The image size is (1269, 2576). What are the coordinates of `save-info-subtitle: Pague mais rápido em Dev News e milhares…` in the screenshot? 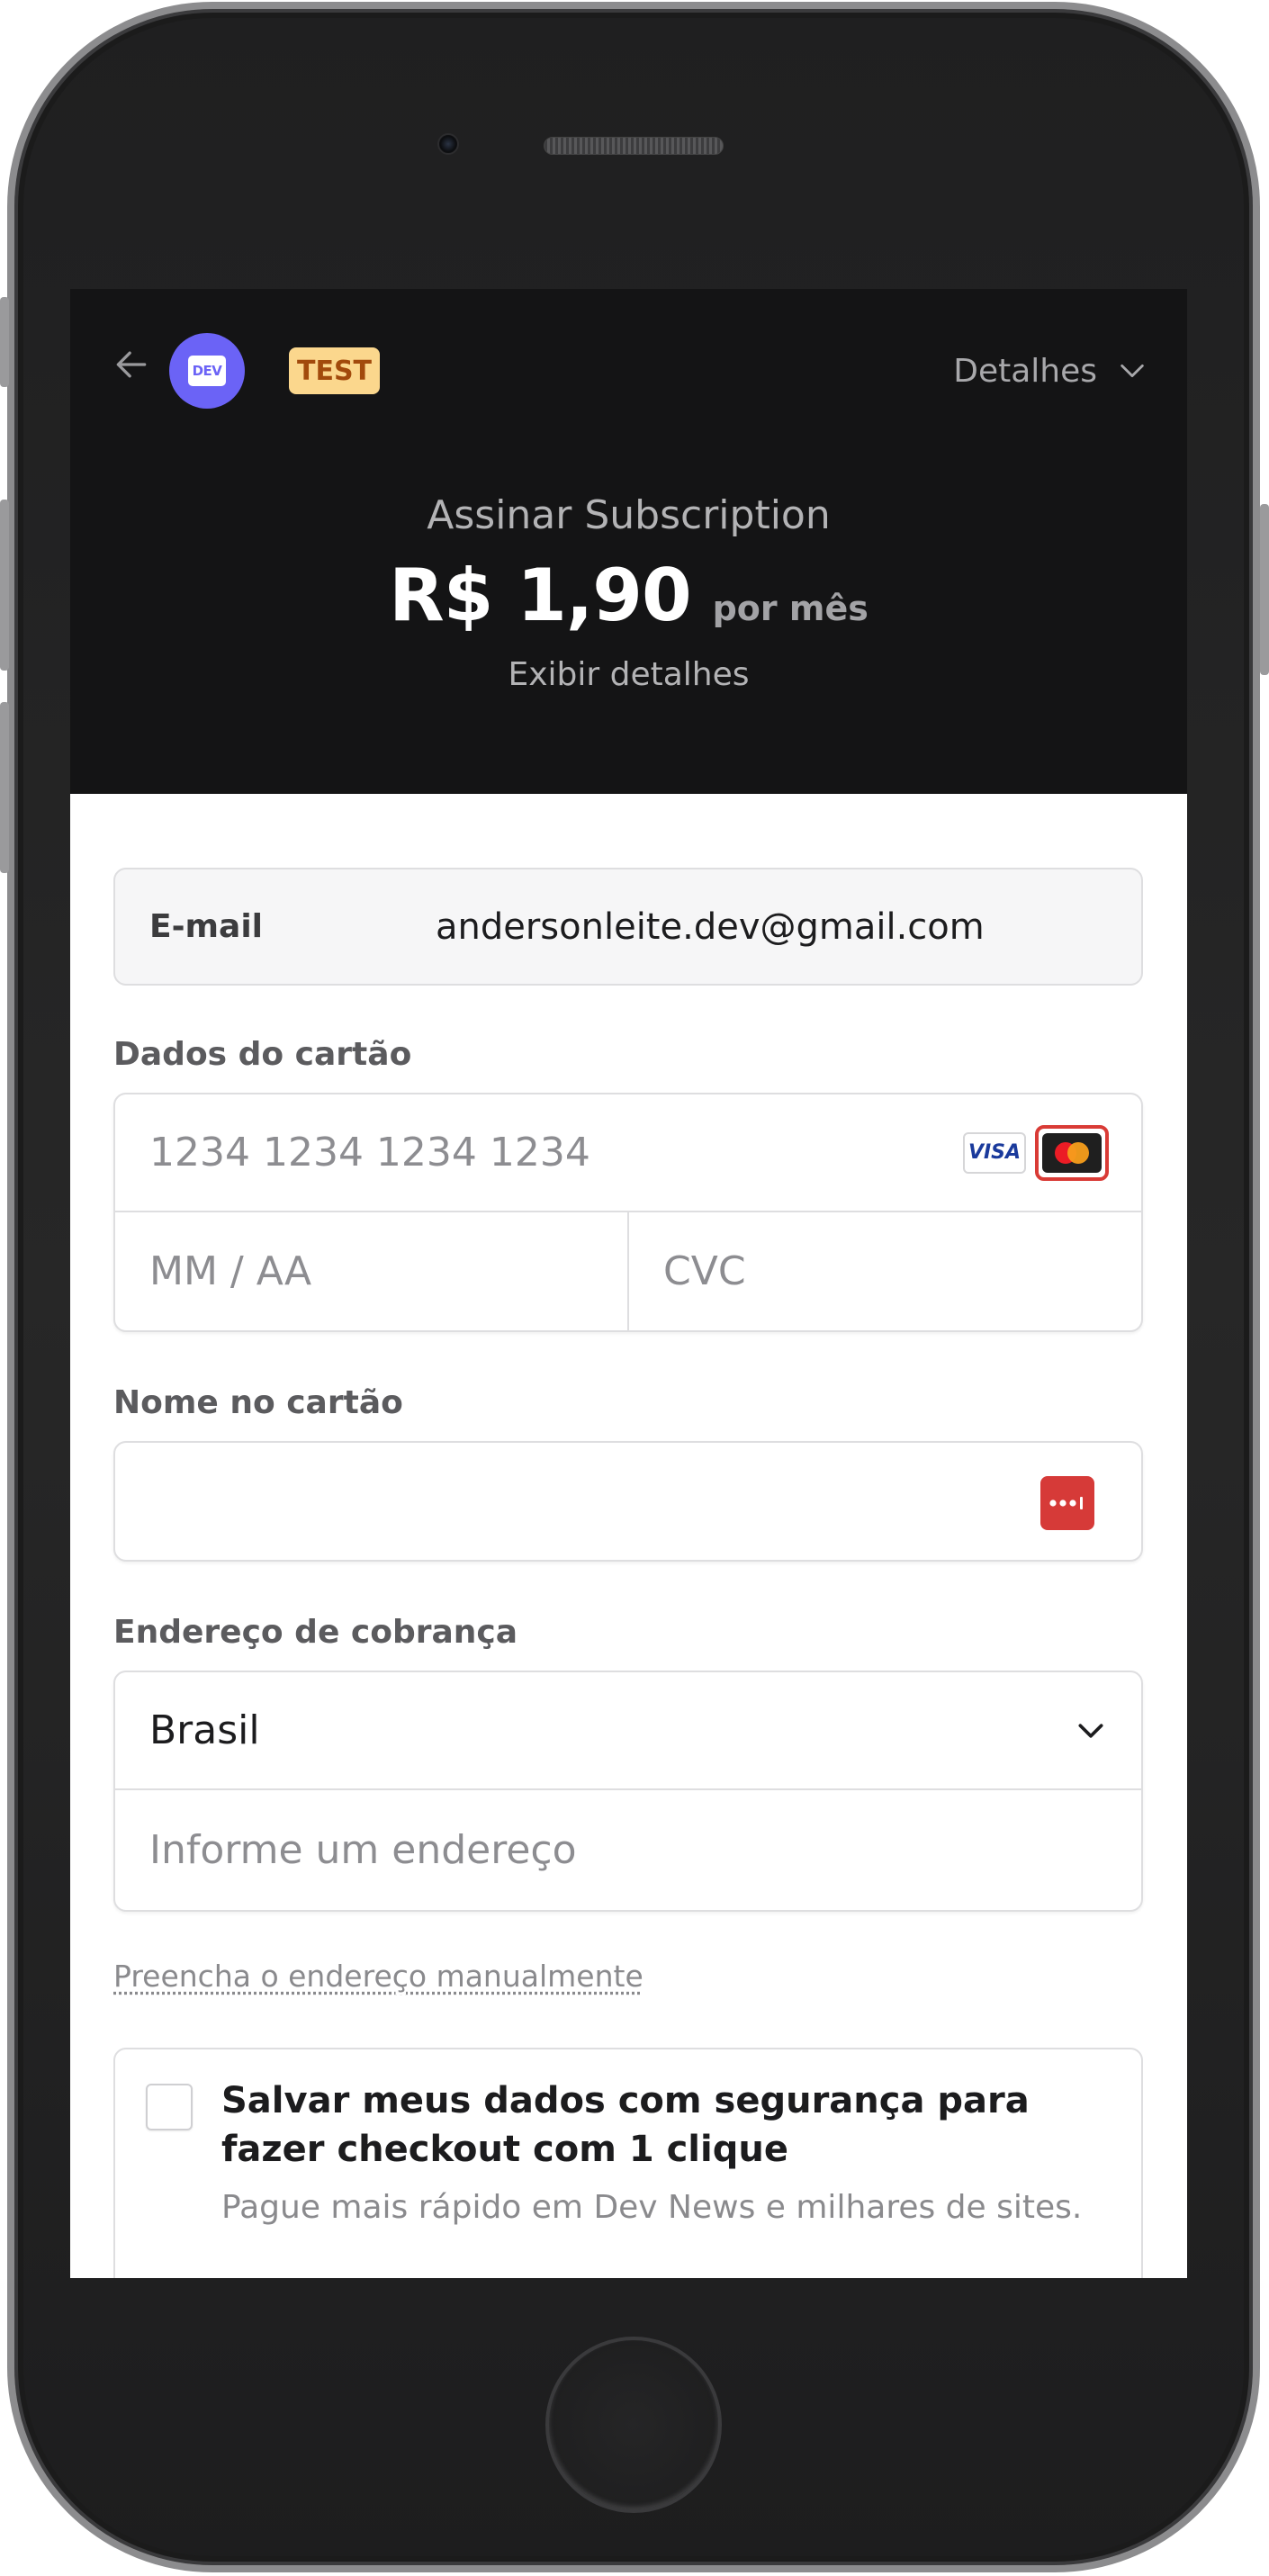 It's located at (652, 2207).